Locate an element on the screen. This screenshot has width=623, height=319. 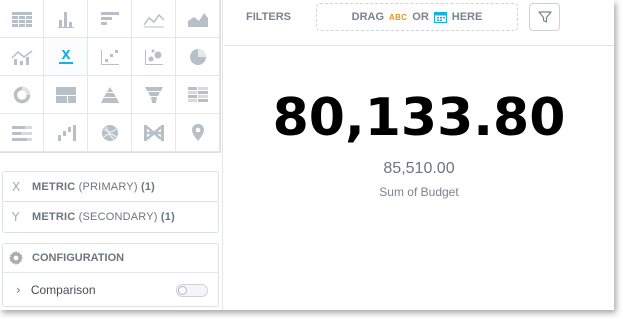
column-chart-icon is located at coordinates (65, 19).